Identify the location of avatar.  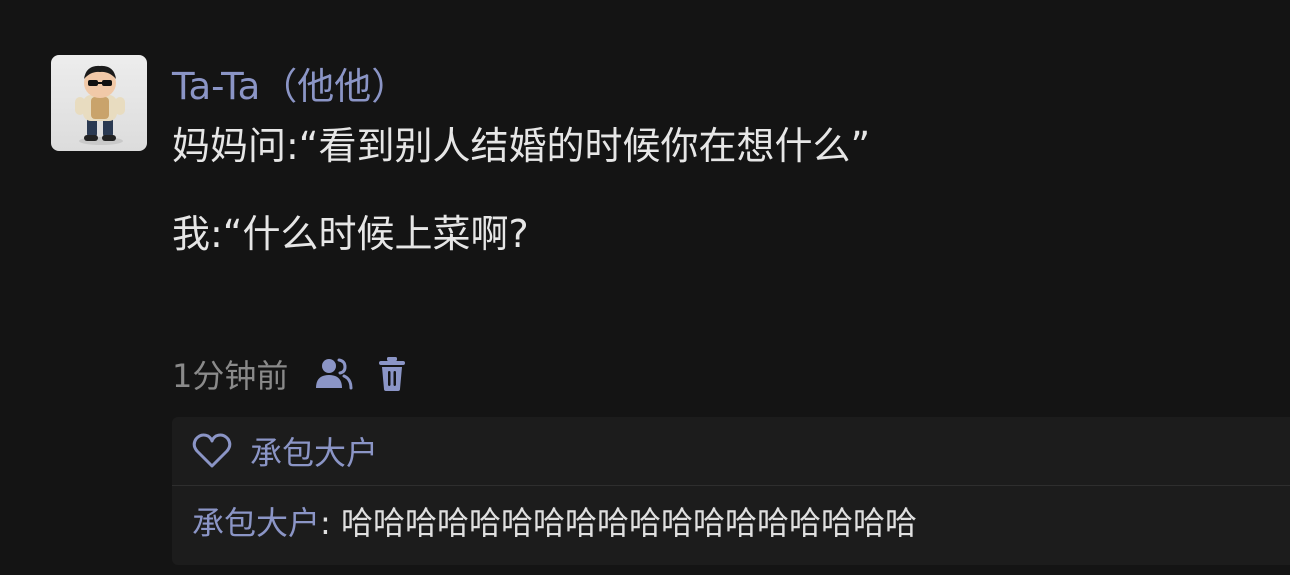
(99, 103).